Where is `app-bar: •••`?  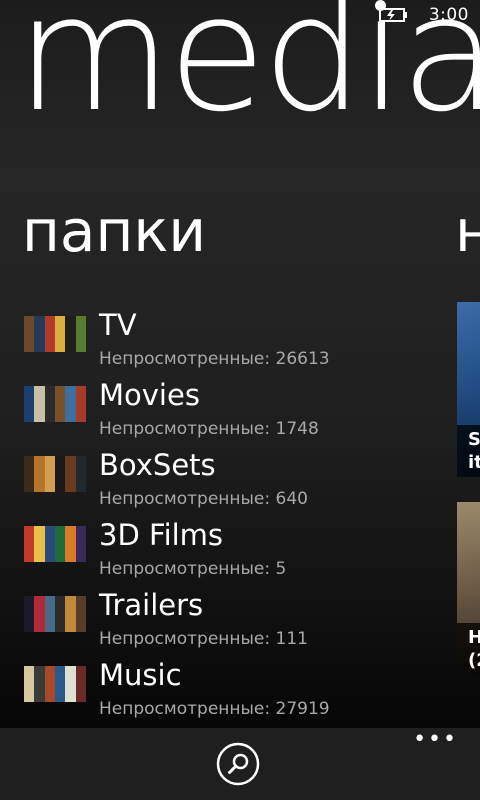
app-bar: ••• is located at coordinates (240, 764).